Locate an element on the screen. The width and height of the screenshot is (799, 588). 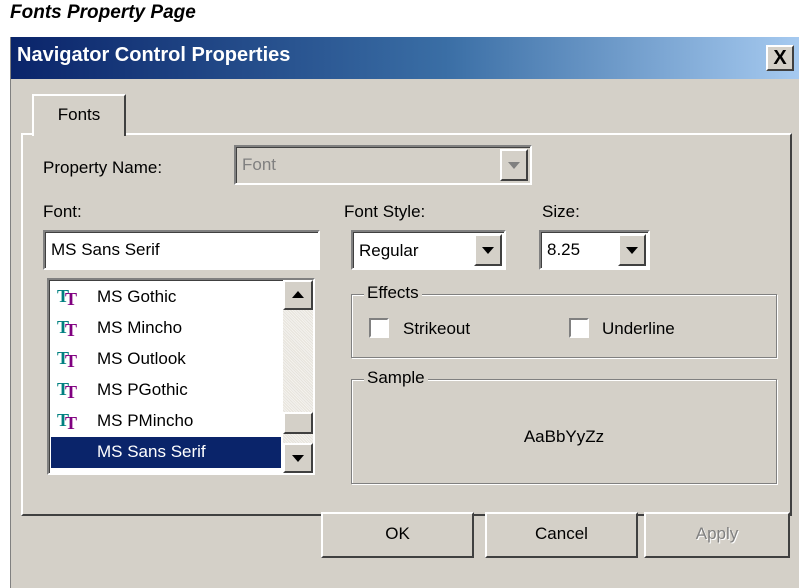
size-combo: 8.25 is located at coordinates (594, 250).